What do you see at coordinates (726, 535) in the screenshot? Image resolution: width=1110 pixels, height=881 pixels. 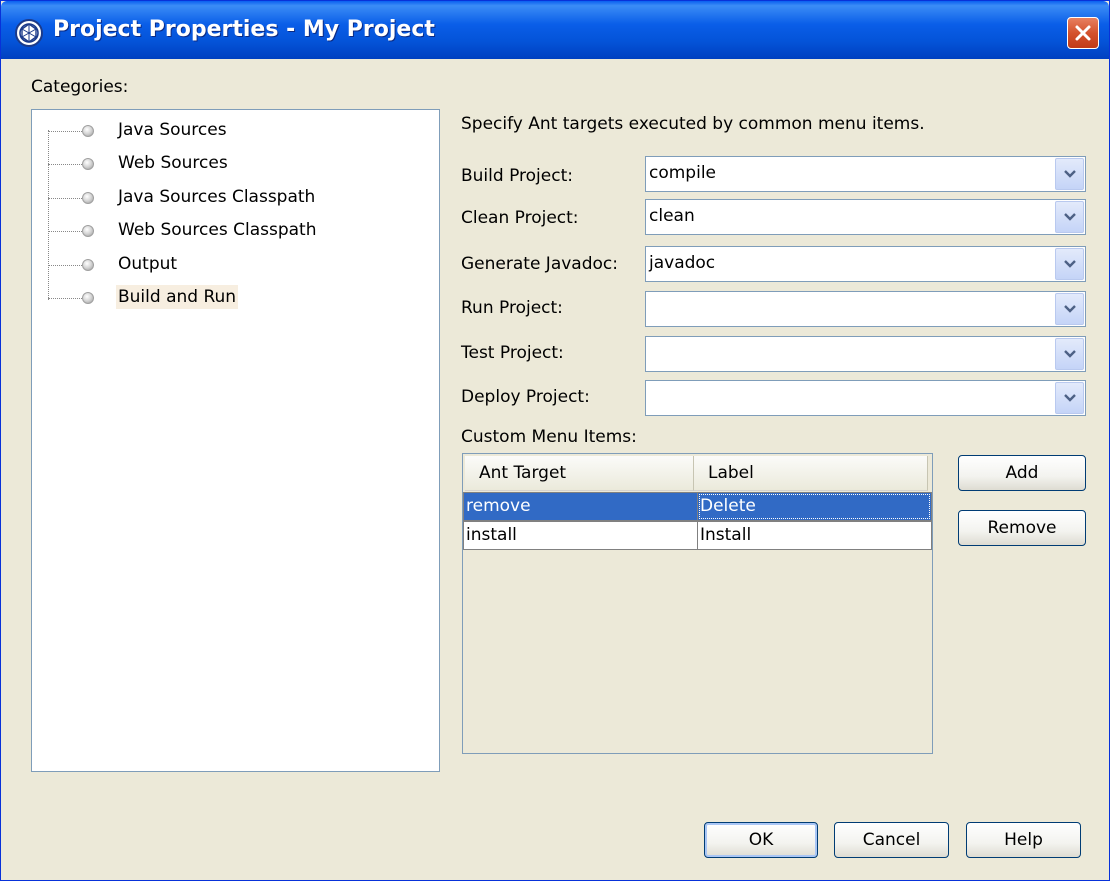 I see `cell-text: Install` at bounding box center [726, 535].